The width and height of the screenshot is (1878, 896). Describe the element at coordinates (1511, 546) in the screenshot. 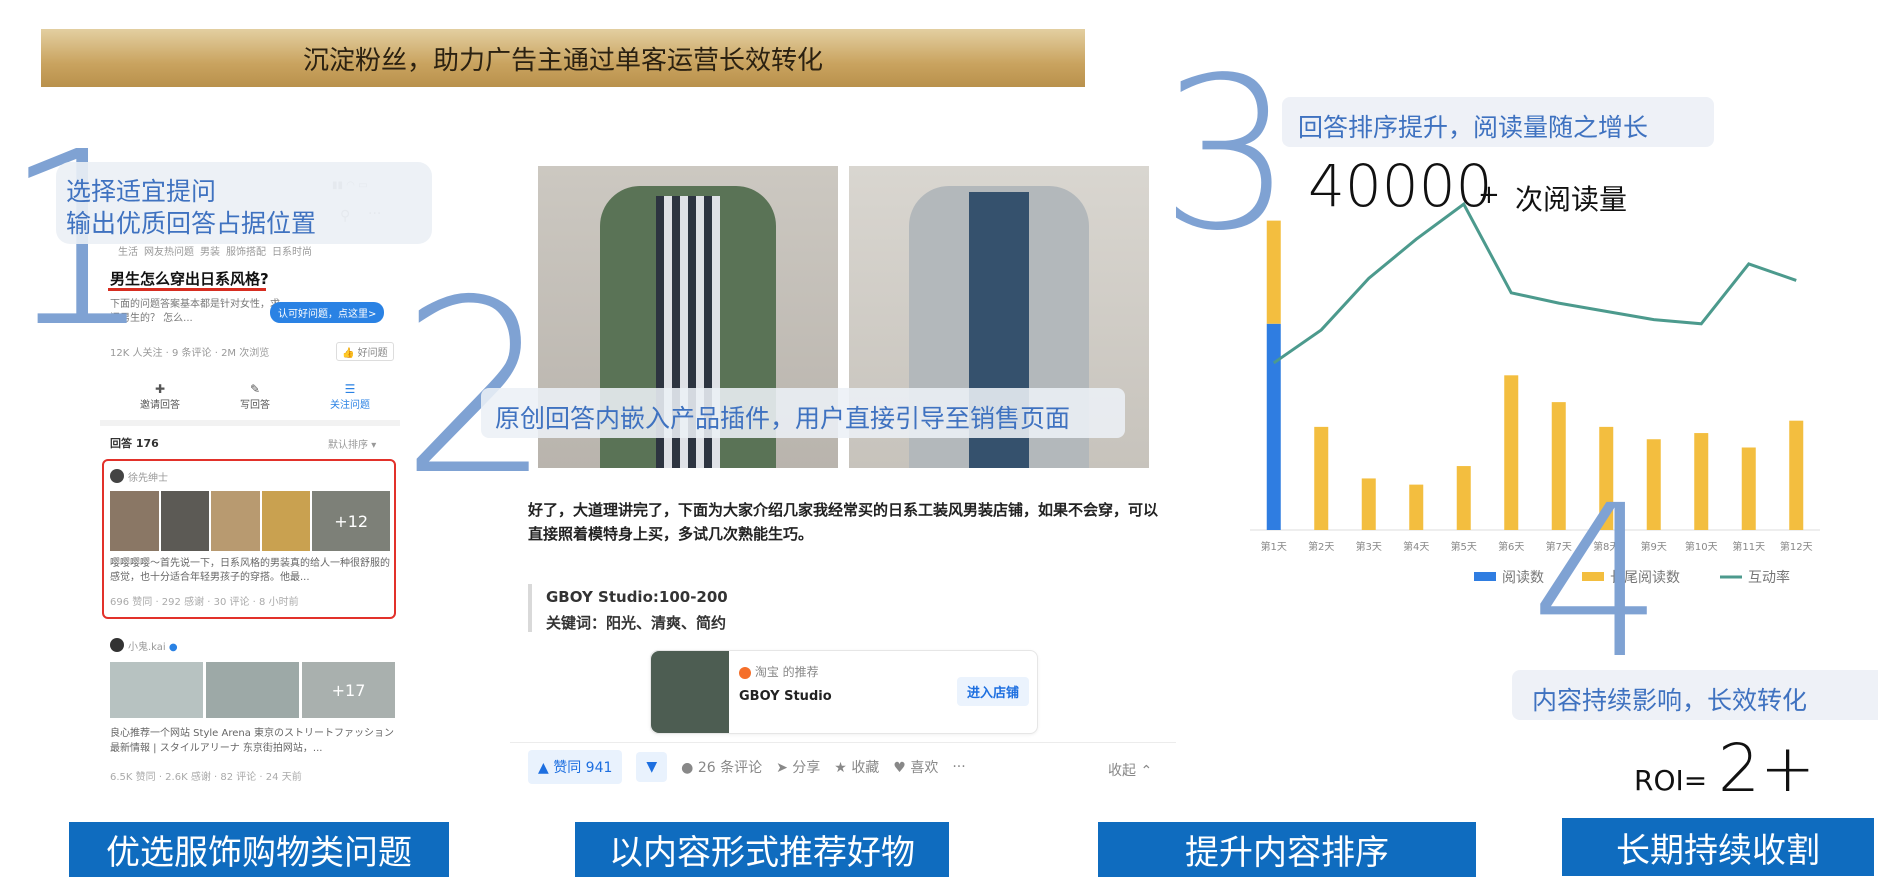

I see `x-tick-label: 第6天` at that location.